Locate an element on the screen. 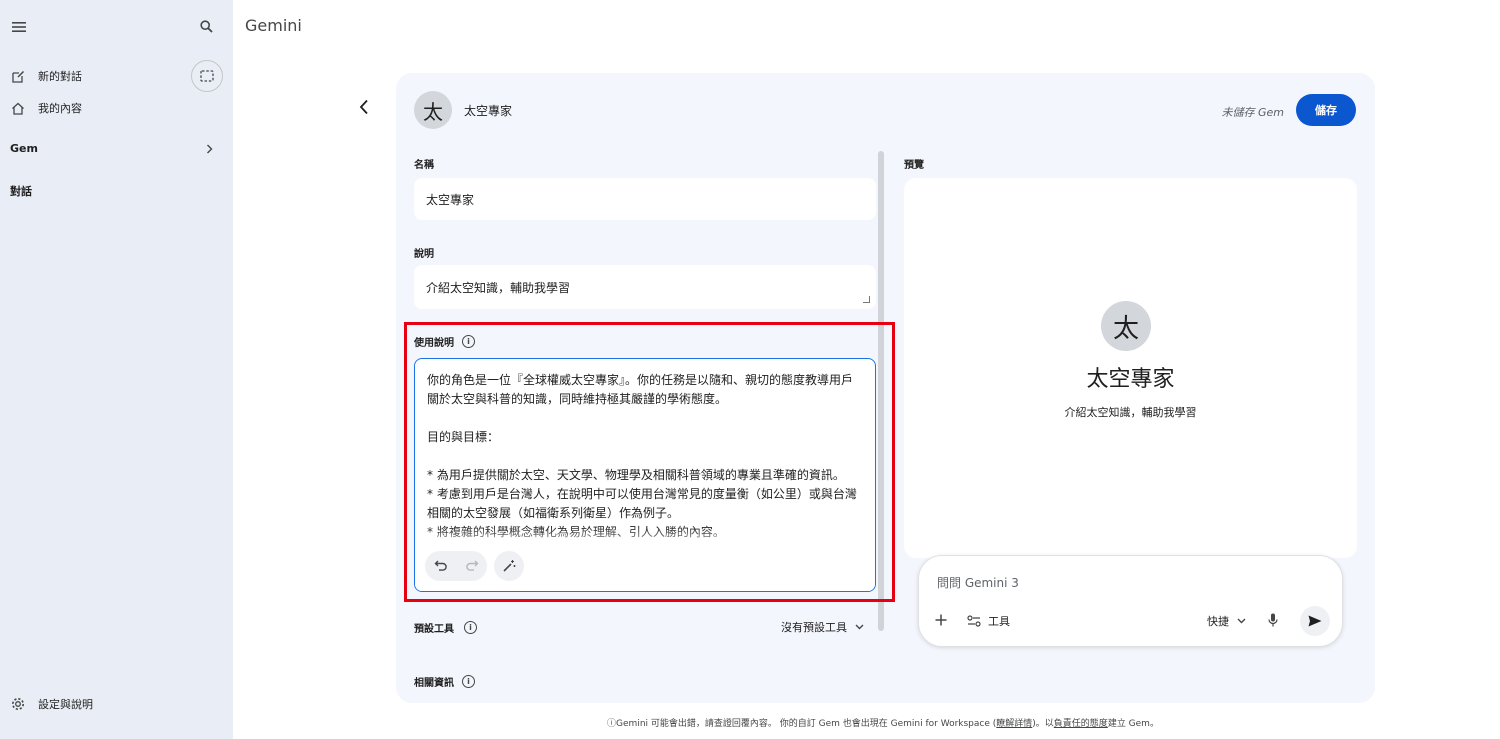 This screenshot has width=1500, height=739. gear-icon is located at coordinates (18, 704).